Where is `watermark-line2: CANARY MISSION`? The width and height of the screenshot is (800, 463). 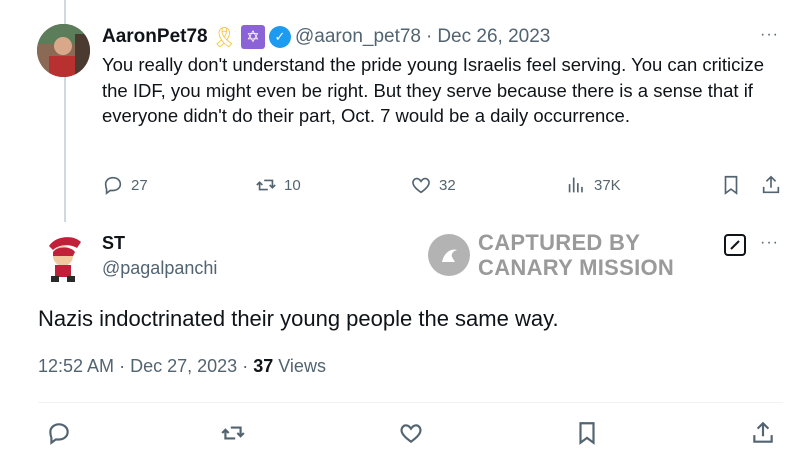 watermark-line2: CANARY MISSION is located at coordinates (576, 267).